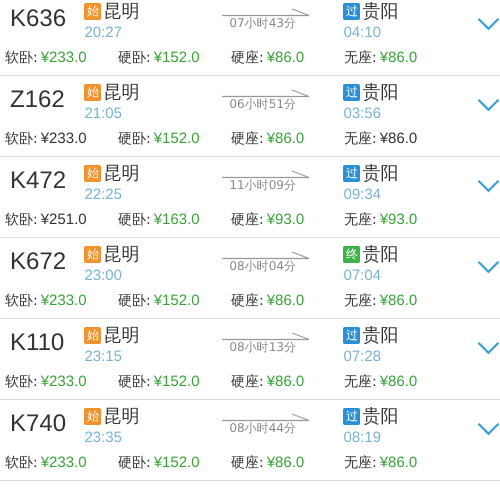 The width and height of the screenshot is (500, 487). What do you see at coordinates (103, 275) in the screenshot?
I see `departure-time: 23:00` at bounding box center [103, 275].